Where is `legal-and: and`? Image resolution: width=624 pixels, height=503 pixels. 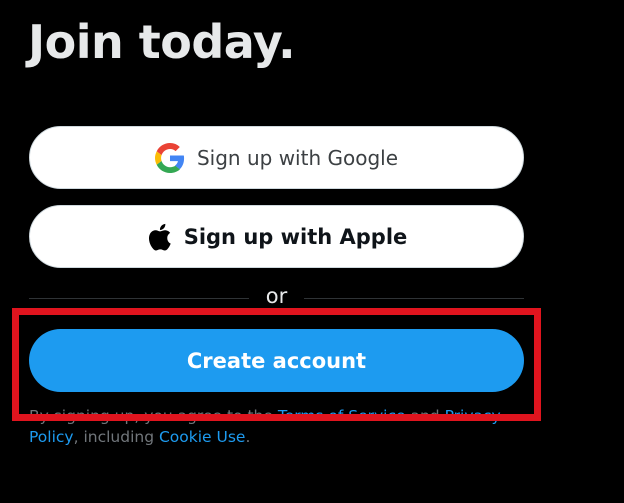
legal-and: and is located at coordinates (425, 416).